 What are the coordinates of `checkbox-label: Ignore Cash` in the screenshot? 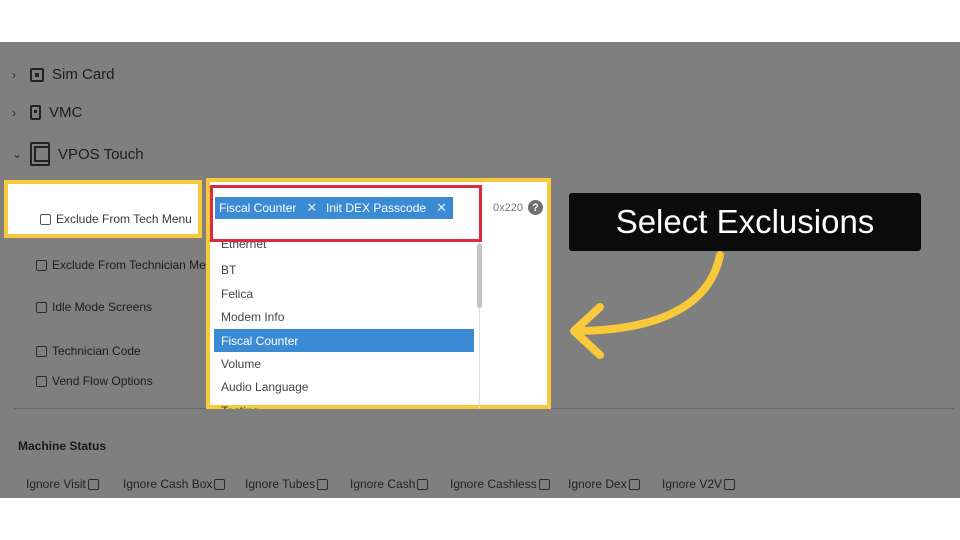 It's located at (383, 484).